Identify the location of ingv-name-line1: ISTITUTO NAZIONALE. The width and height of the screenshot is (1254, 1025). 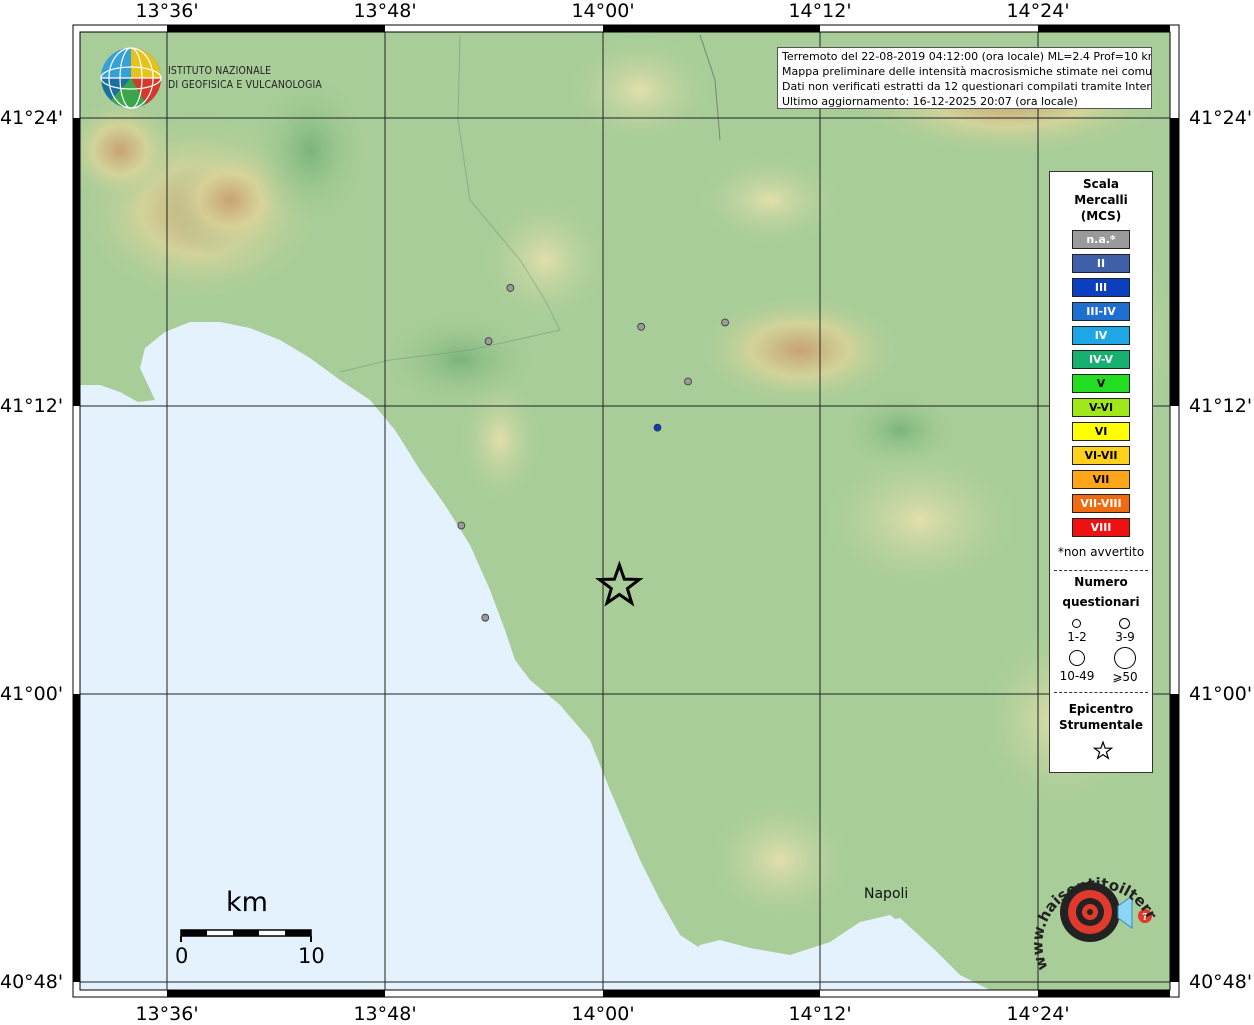
(220, 70).